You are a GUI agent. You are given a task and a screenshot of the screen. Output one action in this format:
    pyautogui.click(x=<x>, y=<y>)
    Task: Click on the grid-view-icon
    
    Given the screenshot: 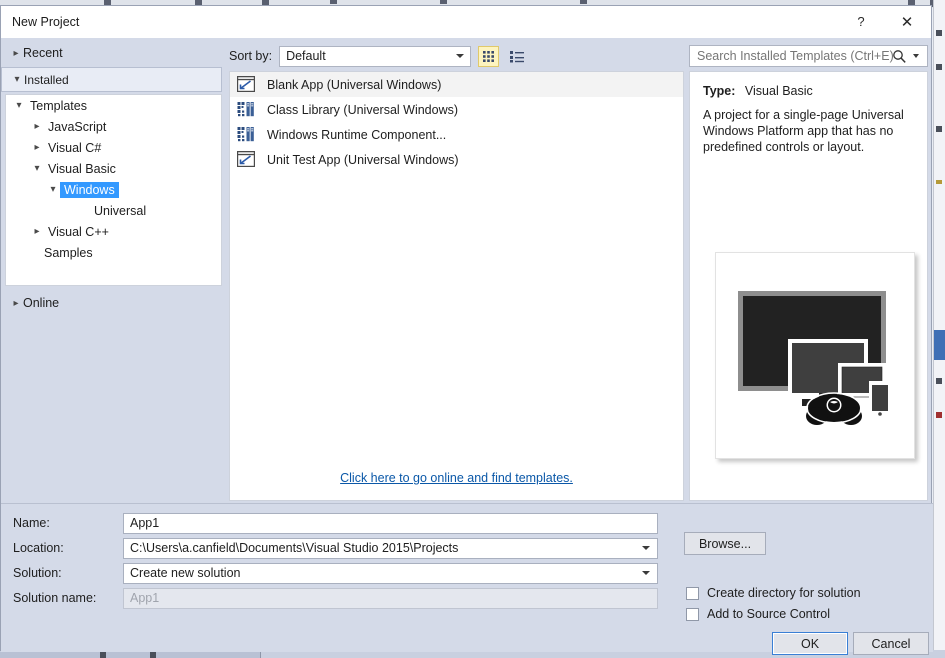 What is the action you would take?
    pyautogui.click(x=489, y=56)
    